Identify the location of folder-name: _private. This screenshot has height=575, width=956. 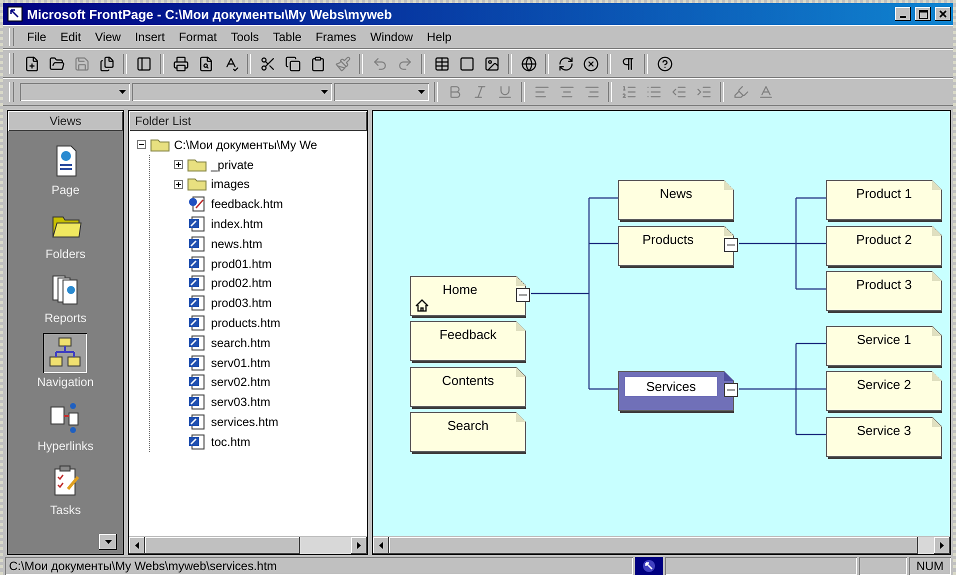
(232, 165).